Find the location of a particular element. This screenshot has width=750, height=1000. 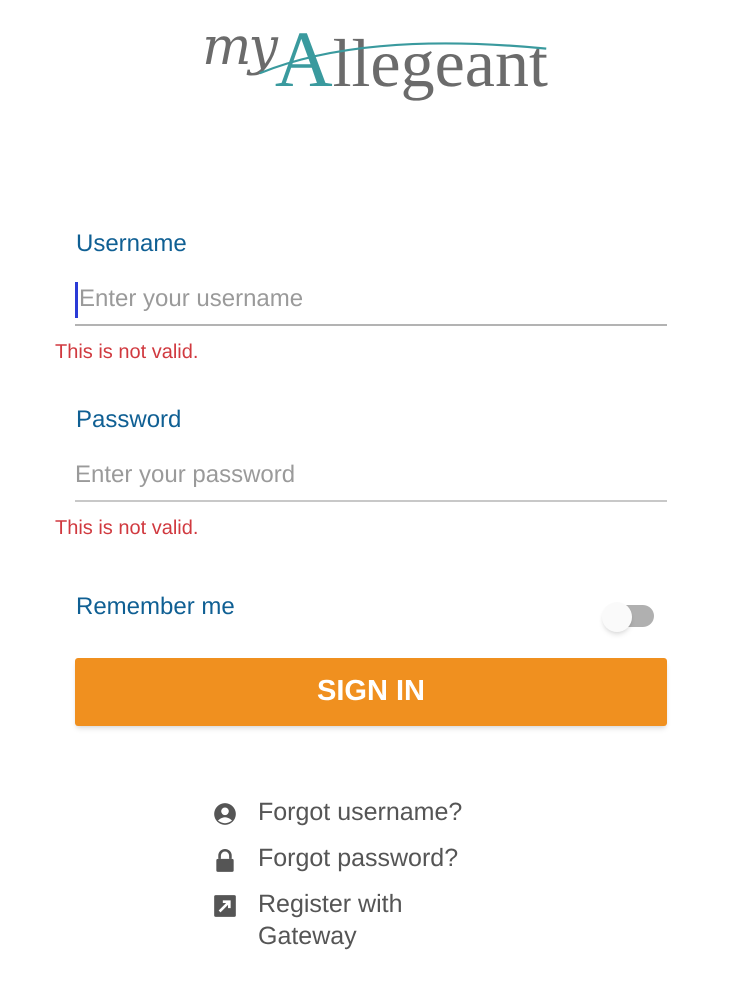

external-link-icon is located at coordinates (225, 906).